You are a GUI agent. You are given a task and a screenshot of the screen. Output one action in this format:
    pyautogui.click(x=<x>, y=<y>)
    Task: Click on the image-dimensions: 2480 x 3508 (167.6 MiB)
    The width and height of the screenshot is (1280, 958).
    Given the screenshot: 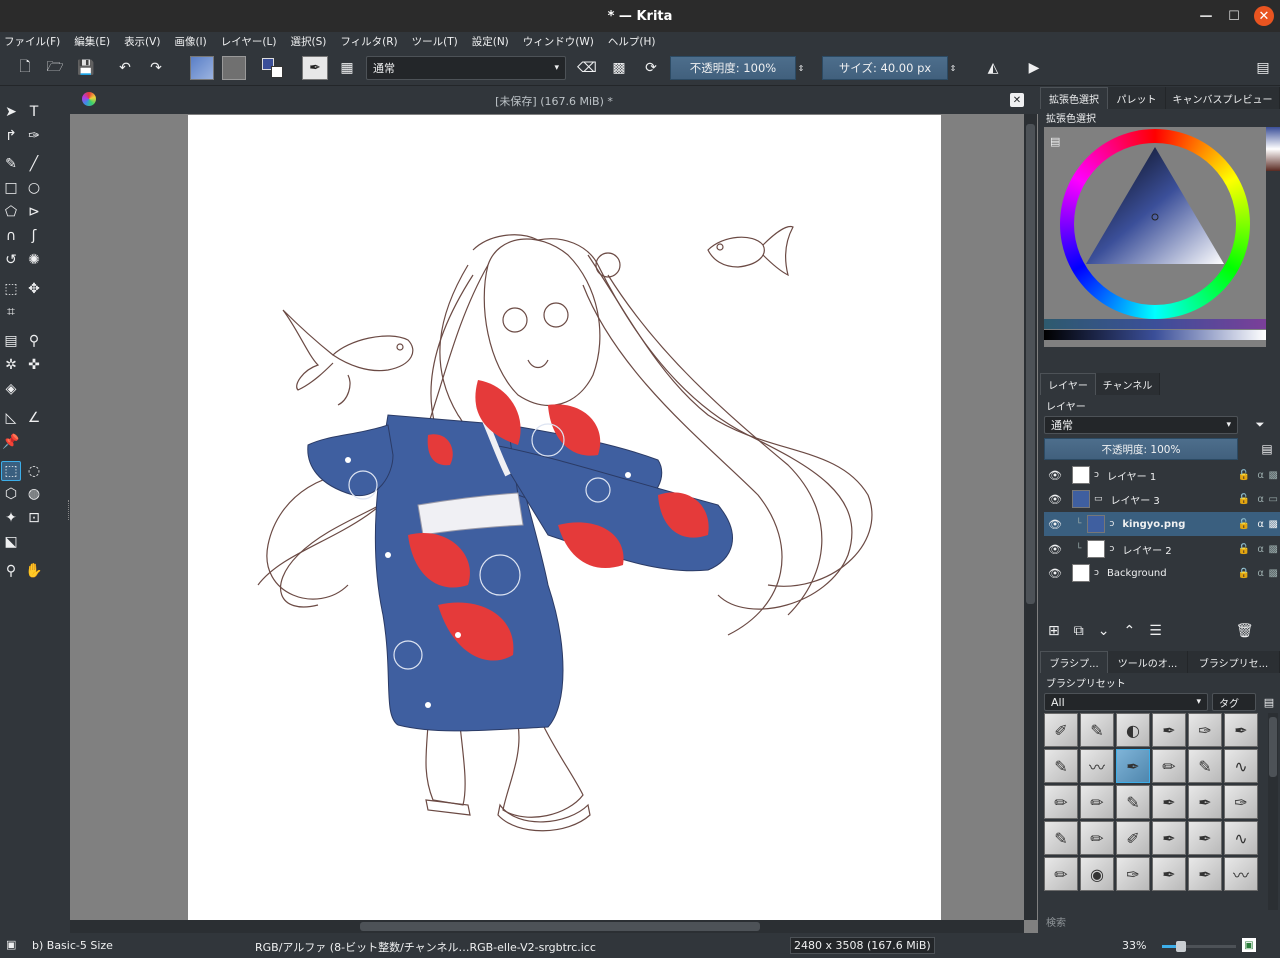 What is the action you would take?
    pyautogui.click(x=862, y=945)
    